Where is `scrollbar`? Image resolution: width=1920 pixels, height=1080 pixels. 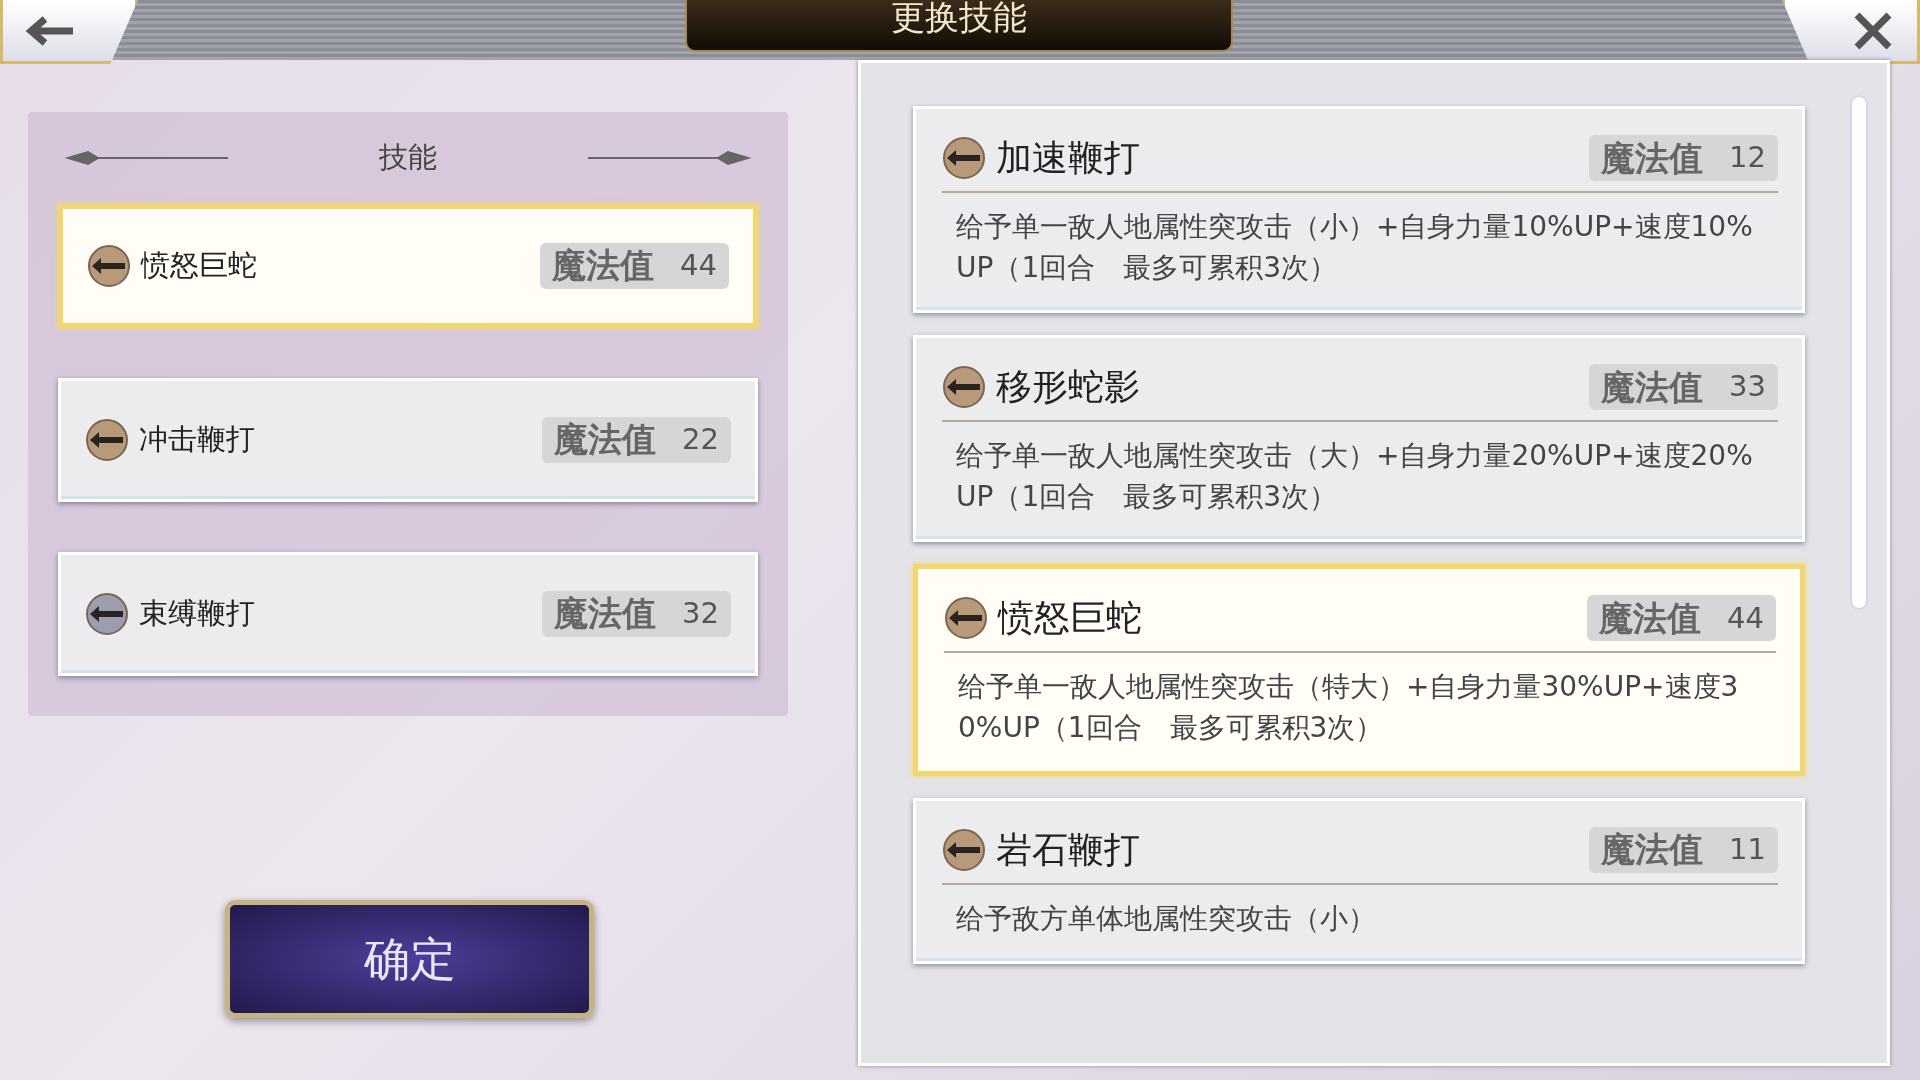
scrollbar is located at coordinates (1859, 352).